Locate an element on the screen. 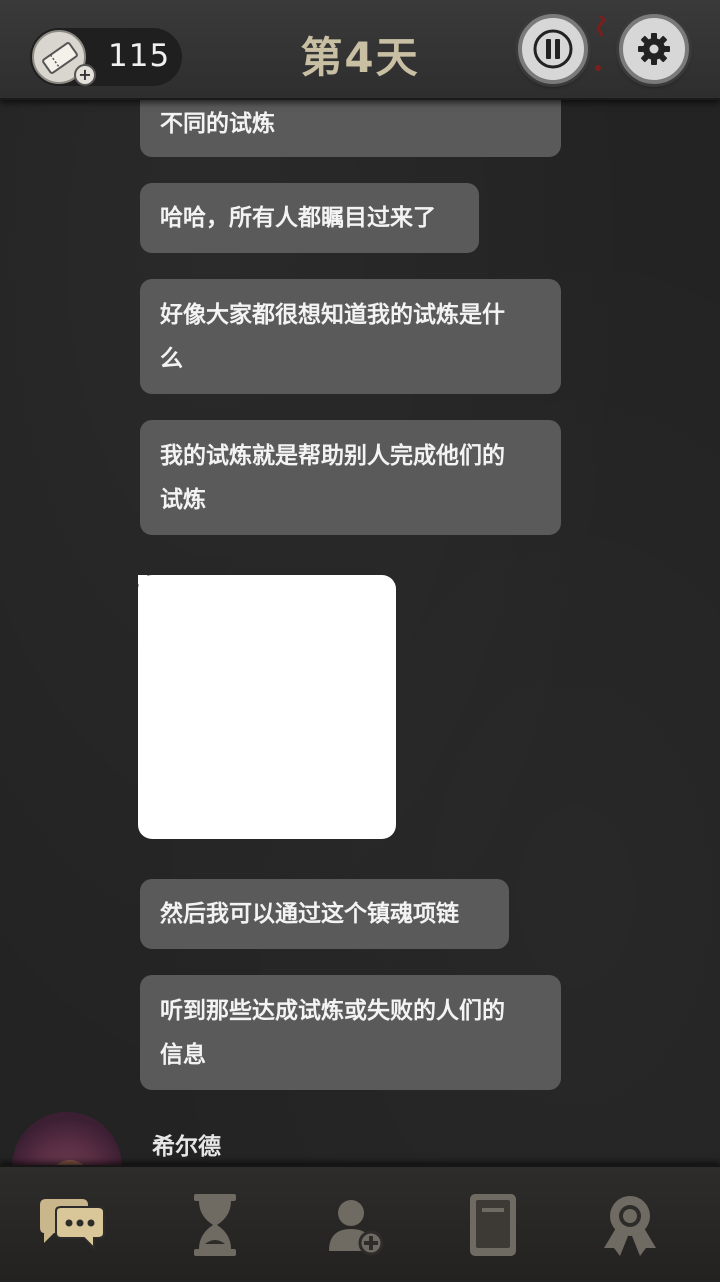  award-badge-icon is located at coordinates (630, 1226).